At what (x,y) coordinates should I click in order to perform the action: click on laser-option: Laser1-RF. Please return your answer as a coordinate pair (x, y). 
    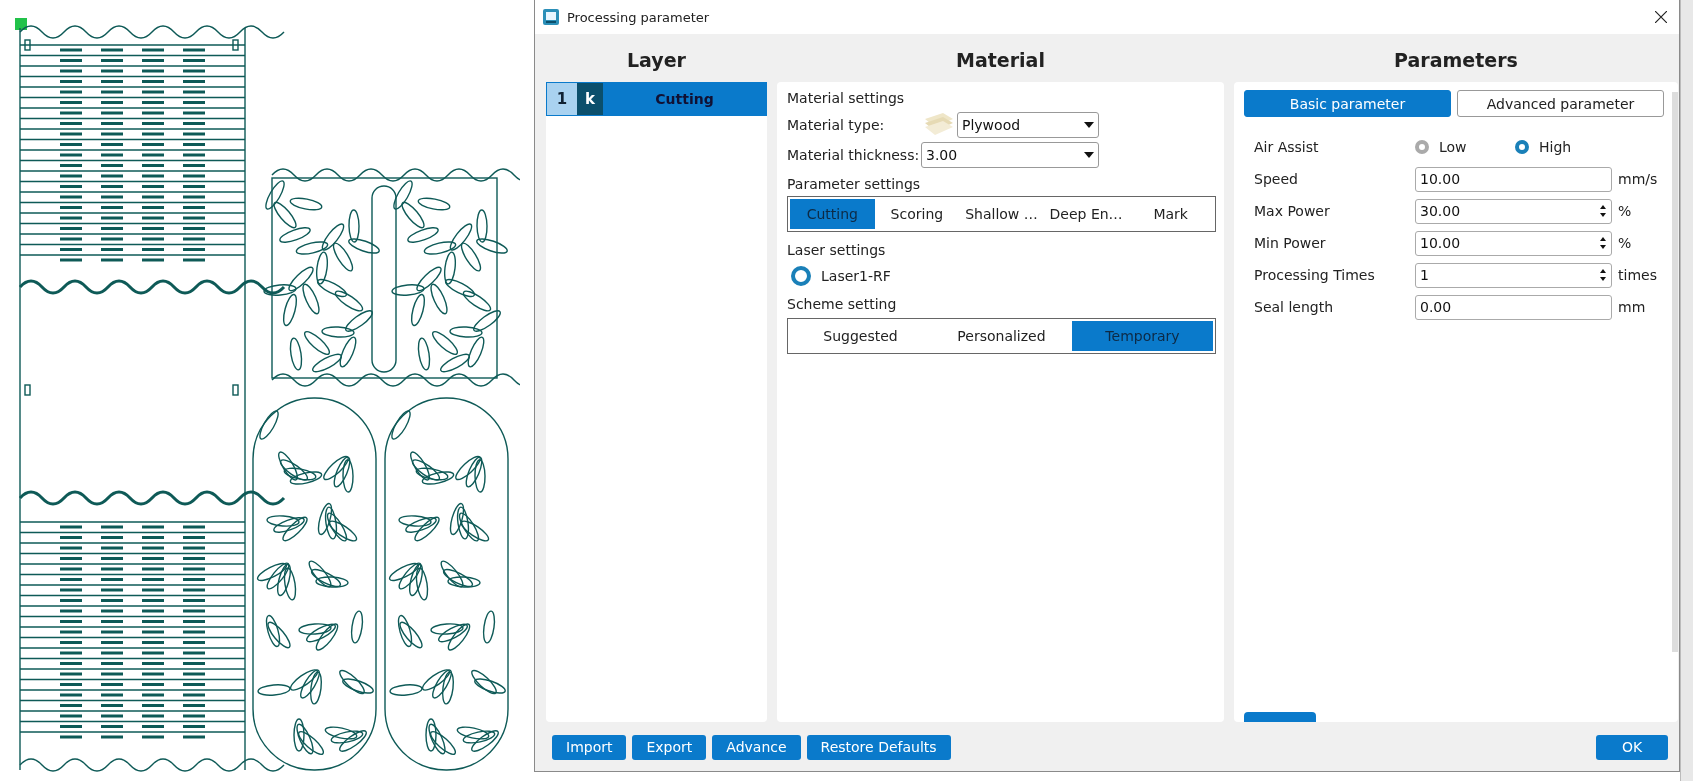
    Looking at the image, I should click on (1005, 276).